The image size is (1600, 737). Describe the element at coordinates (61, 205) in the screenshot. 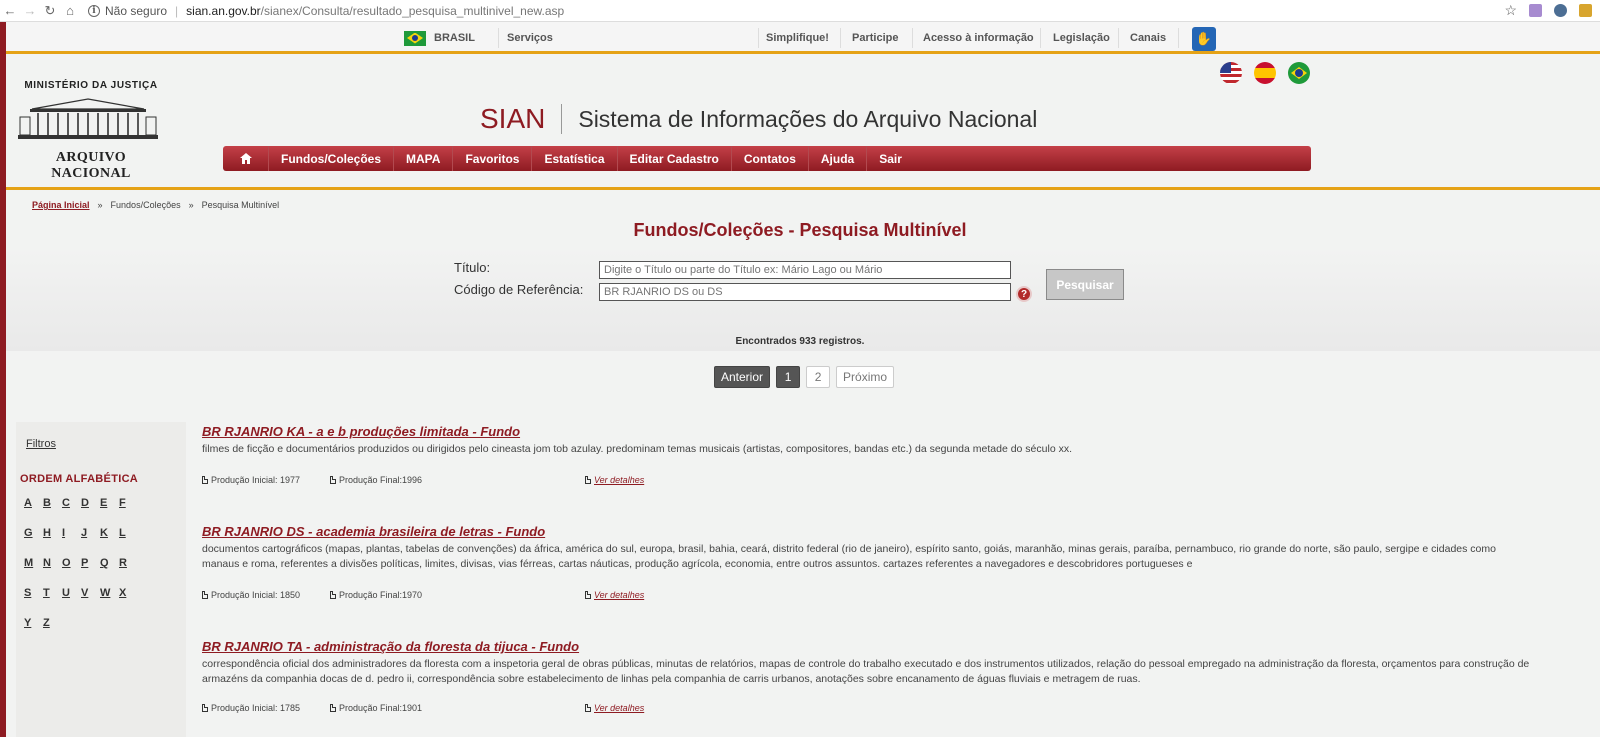

I see `breadcrumb-home-link: Página Inicial` at that location.